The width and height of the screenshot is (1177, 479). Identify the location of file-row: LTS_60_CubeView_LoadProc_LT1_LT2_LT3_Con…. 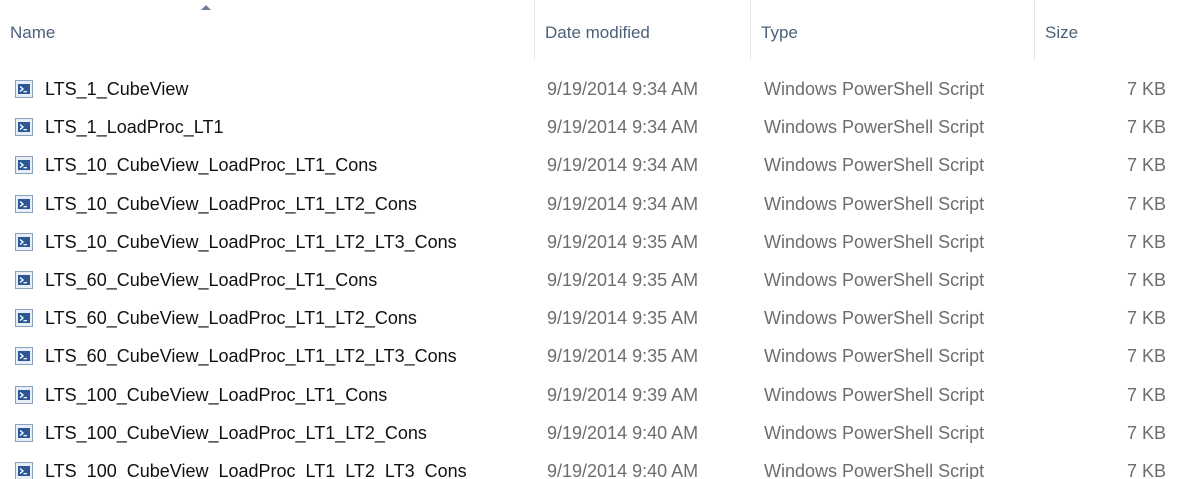
(588, 356).